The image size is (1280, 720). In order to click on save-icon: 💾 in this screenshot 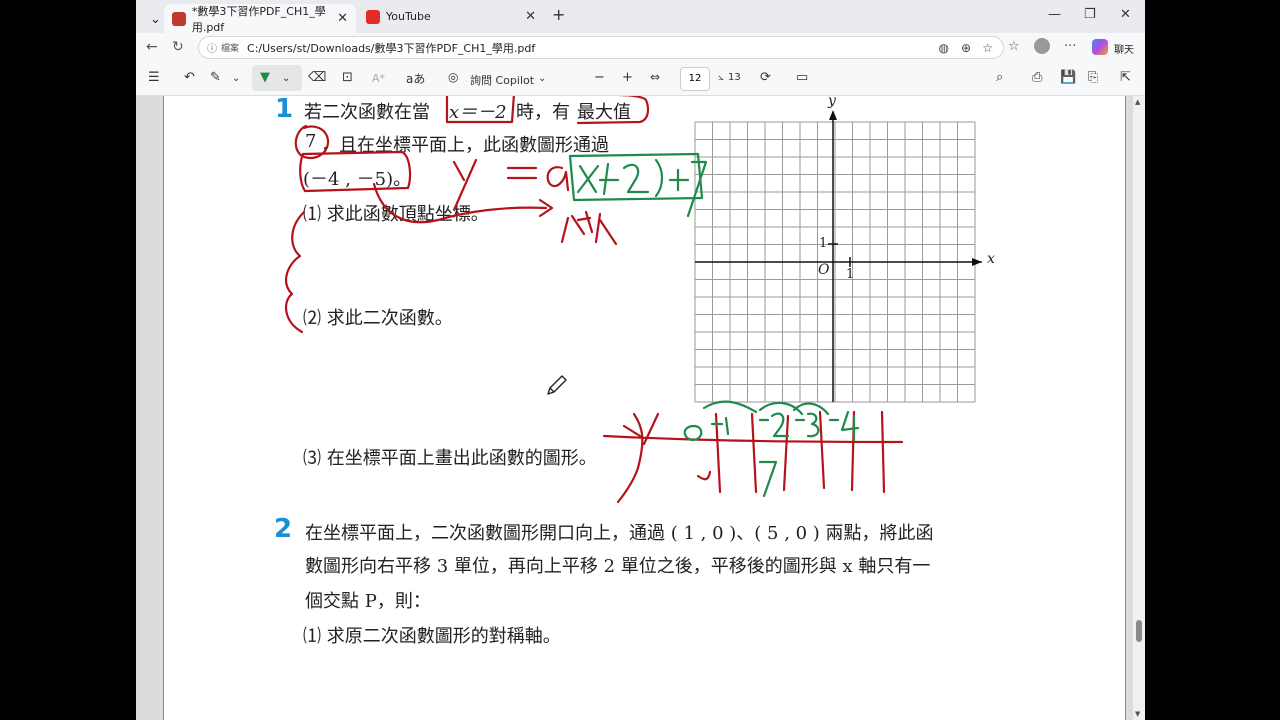, I will do `click(1068, 77)`.